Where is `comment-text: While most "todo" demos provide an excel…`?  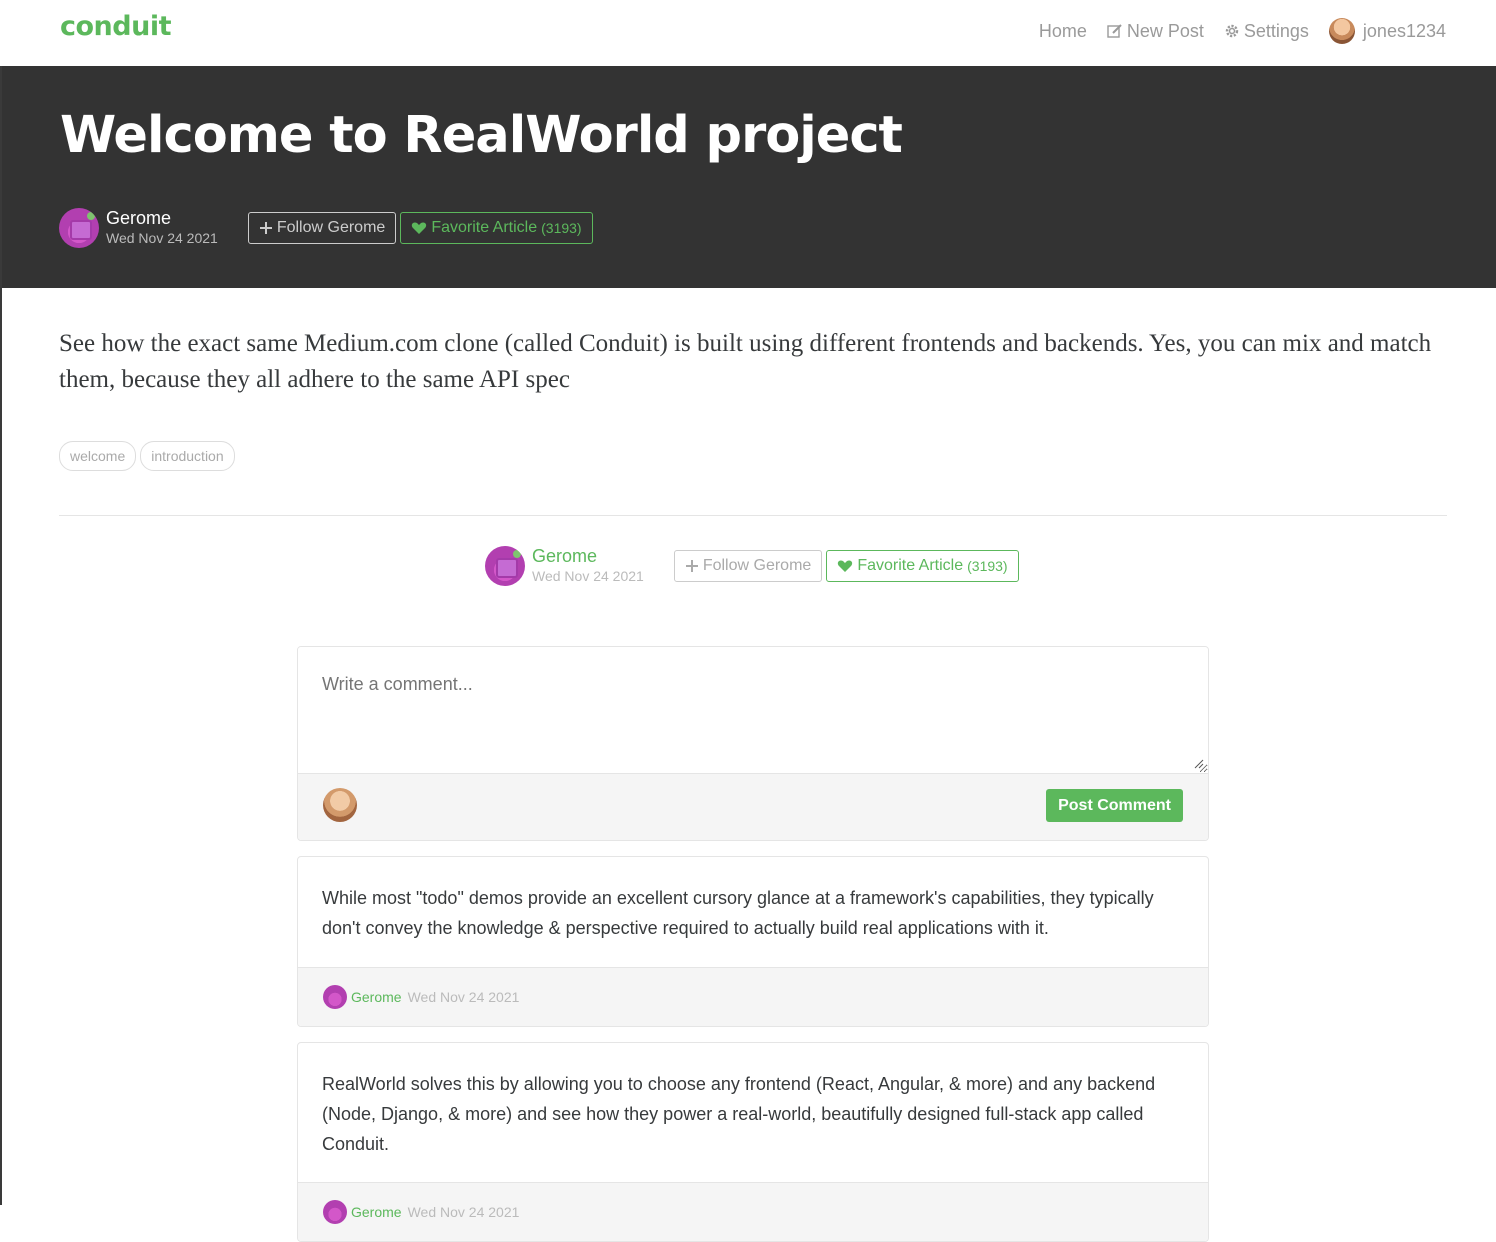
comment-text: While most "todo" demos provide an excel… is located at coordinates (738, 913).